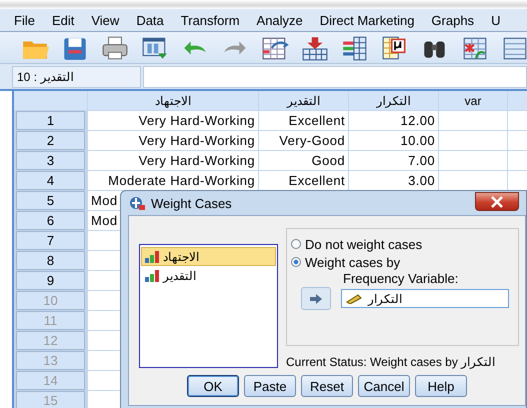  I want to click on menu-item: Graphs, so click(452, 20).